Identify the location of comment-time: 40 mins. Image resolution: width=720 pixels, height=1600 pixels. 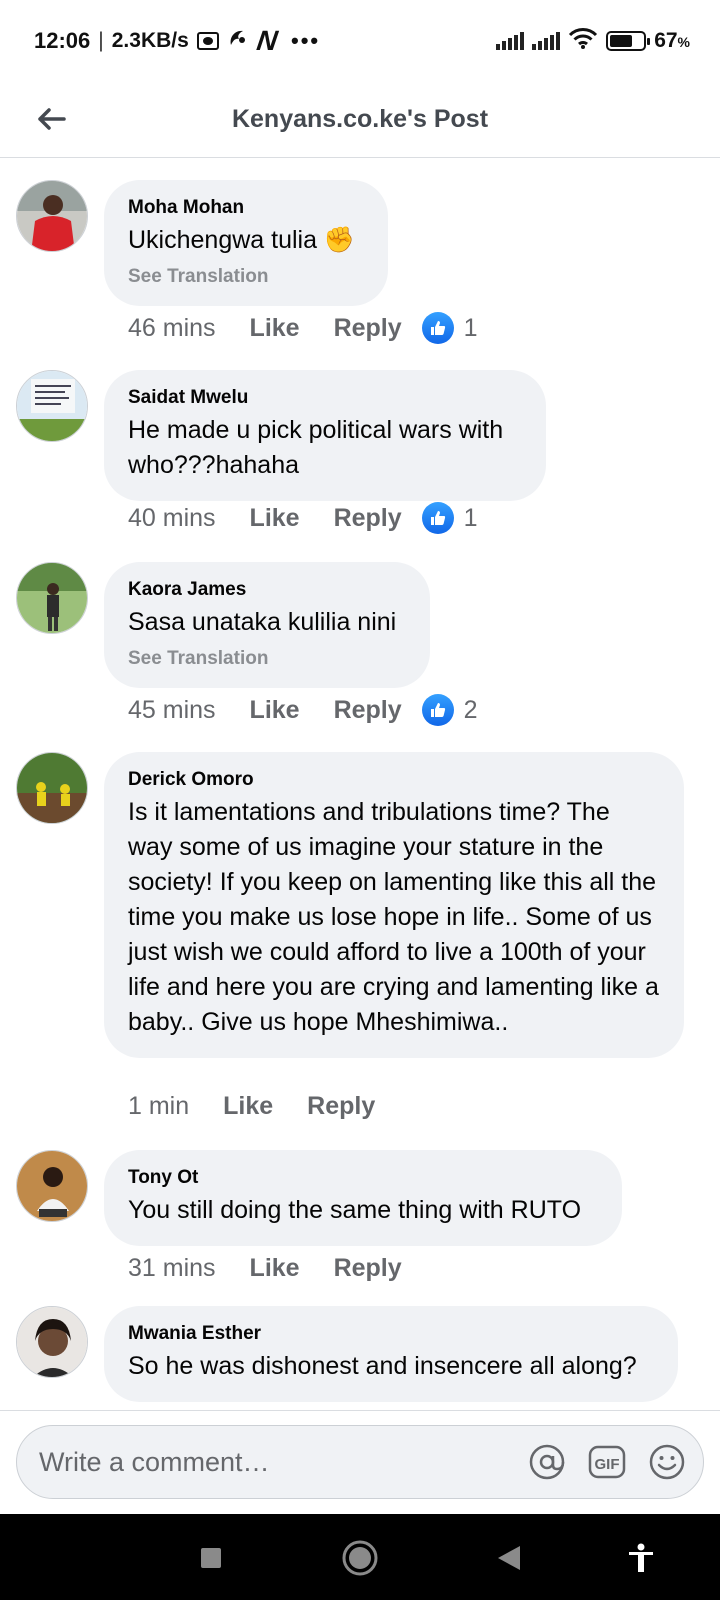
(172, 518).